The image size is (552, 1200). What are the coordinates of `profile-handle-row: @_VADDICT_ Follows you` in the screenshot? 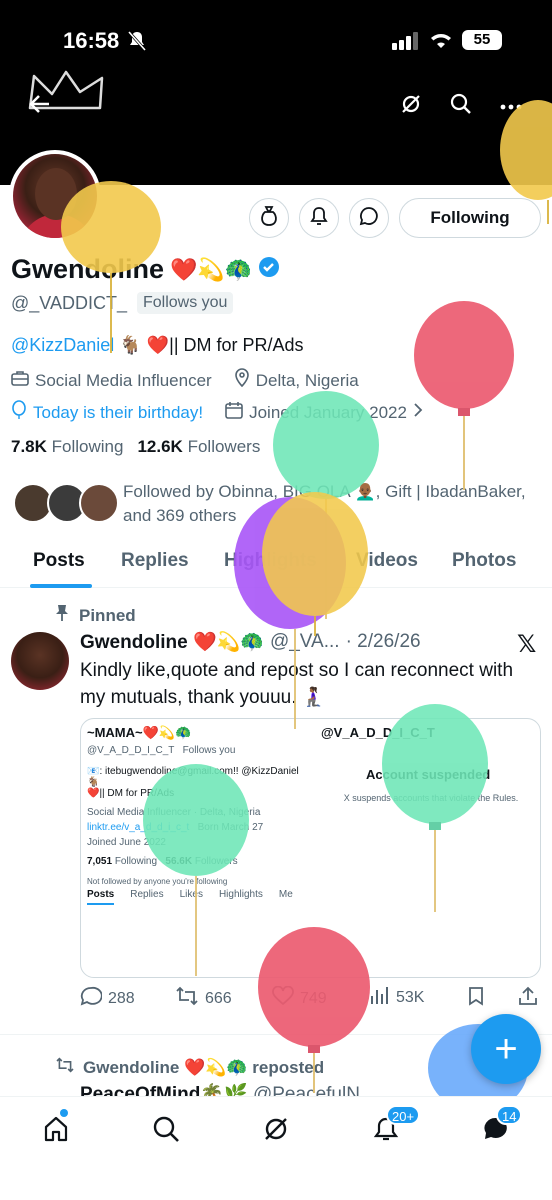 It's located at (122, 303).